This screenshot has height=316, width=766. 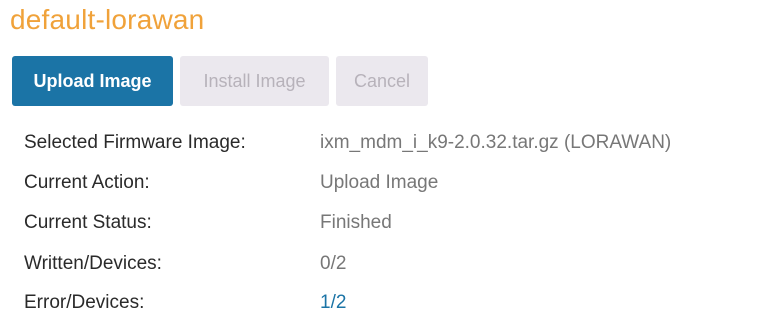 What do you see at coordinates (496, 142) in the screenshot?
I see `selected-firmware-value: ixm_mdm_i_k9-2.0.32.tar.gz (LORAWAN)` at bounding box center [496, 142].